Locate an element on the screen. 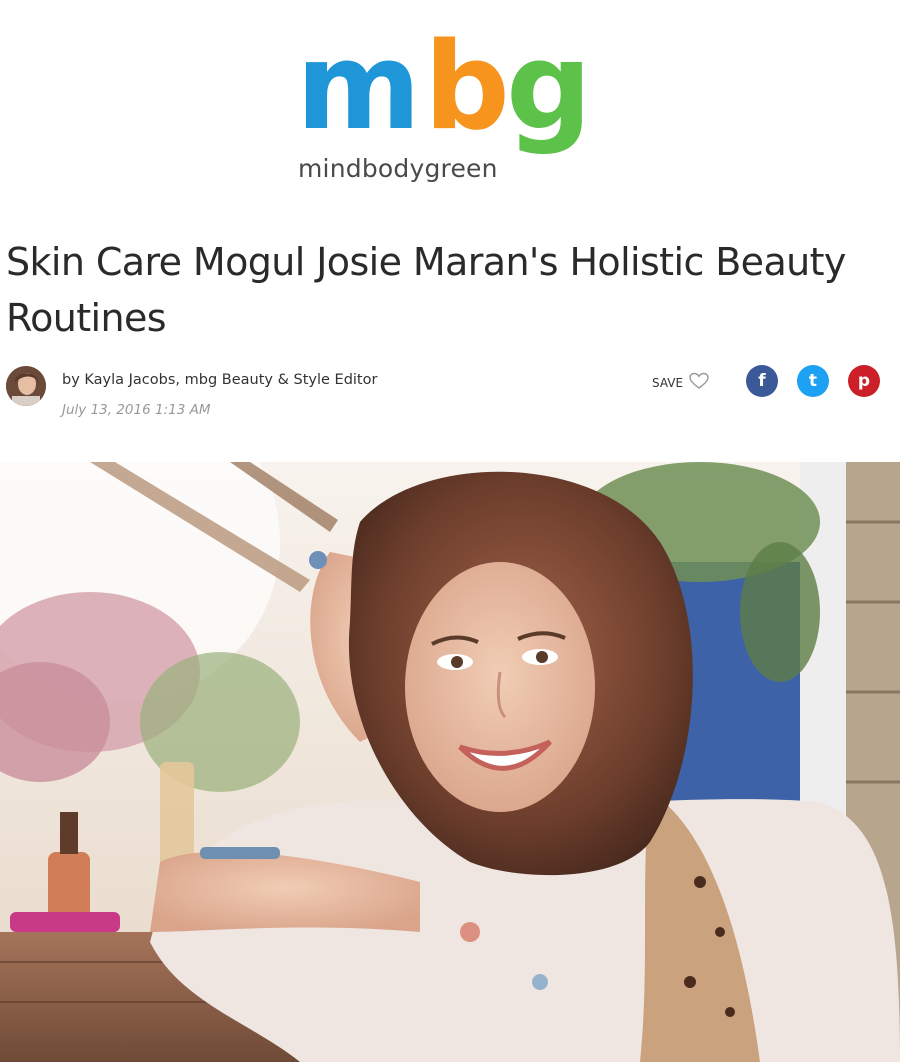  heart-outline-icon is located at coordinates (699, 382).